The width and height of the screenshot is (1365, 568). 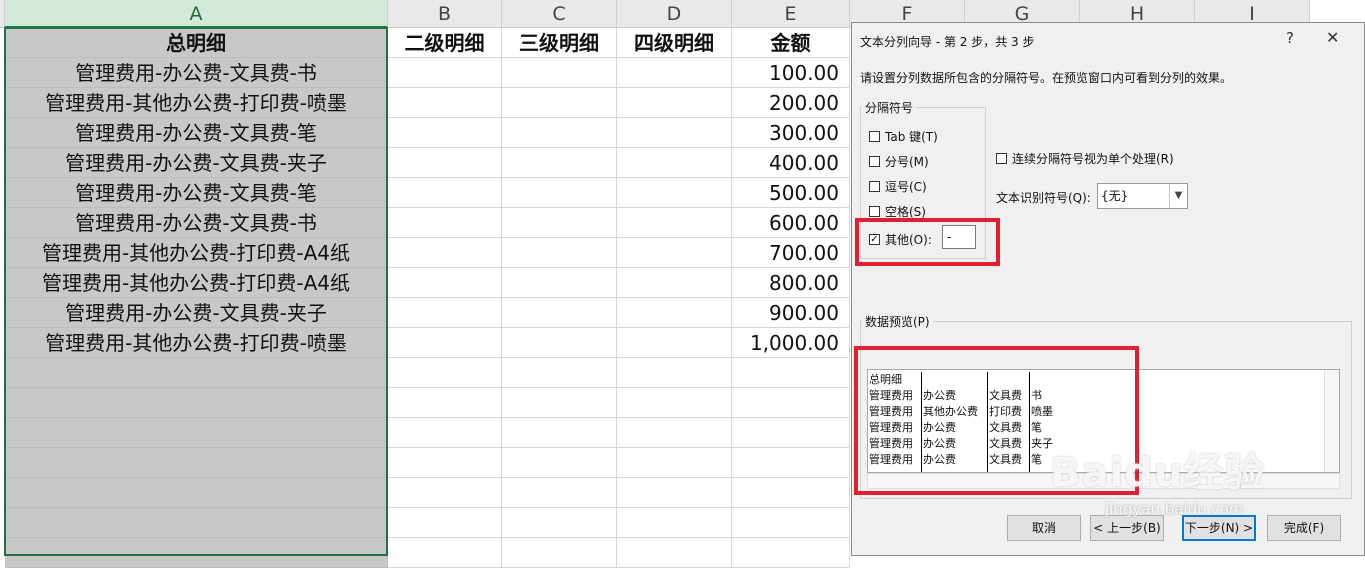 What do you see at coordinates (791, 253) in the screenshot?
I see `cell-amount: 700.00` at bounding box center [791, 253].